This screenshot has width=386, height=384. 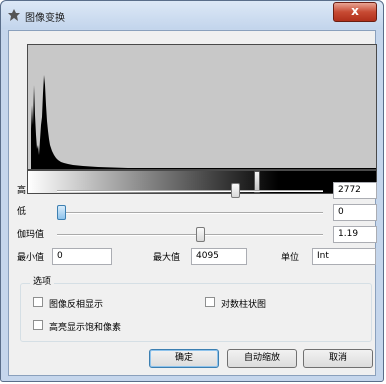 I want to click on cancel-button: 取消, so click(x=338, y=358).